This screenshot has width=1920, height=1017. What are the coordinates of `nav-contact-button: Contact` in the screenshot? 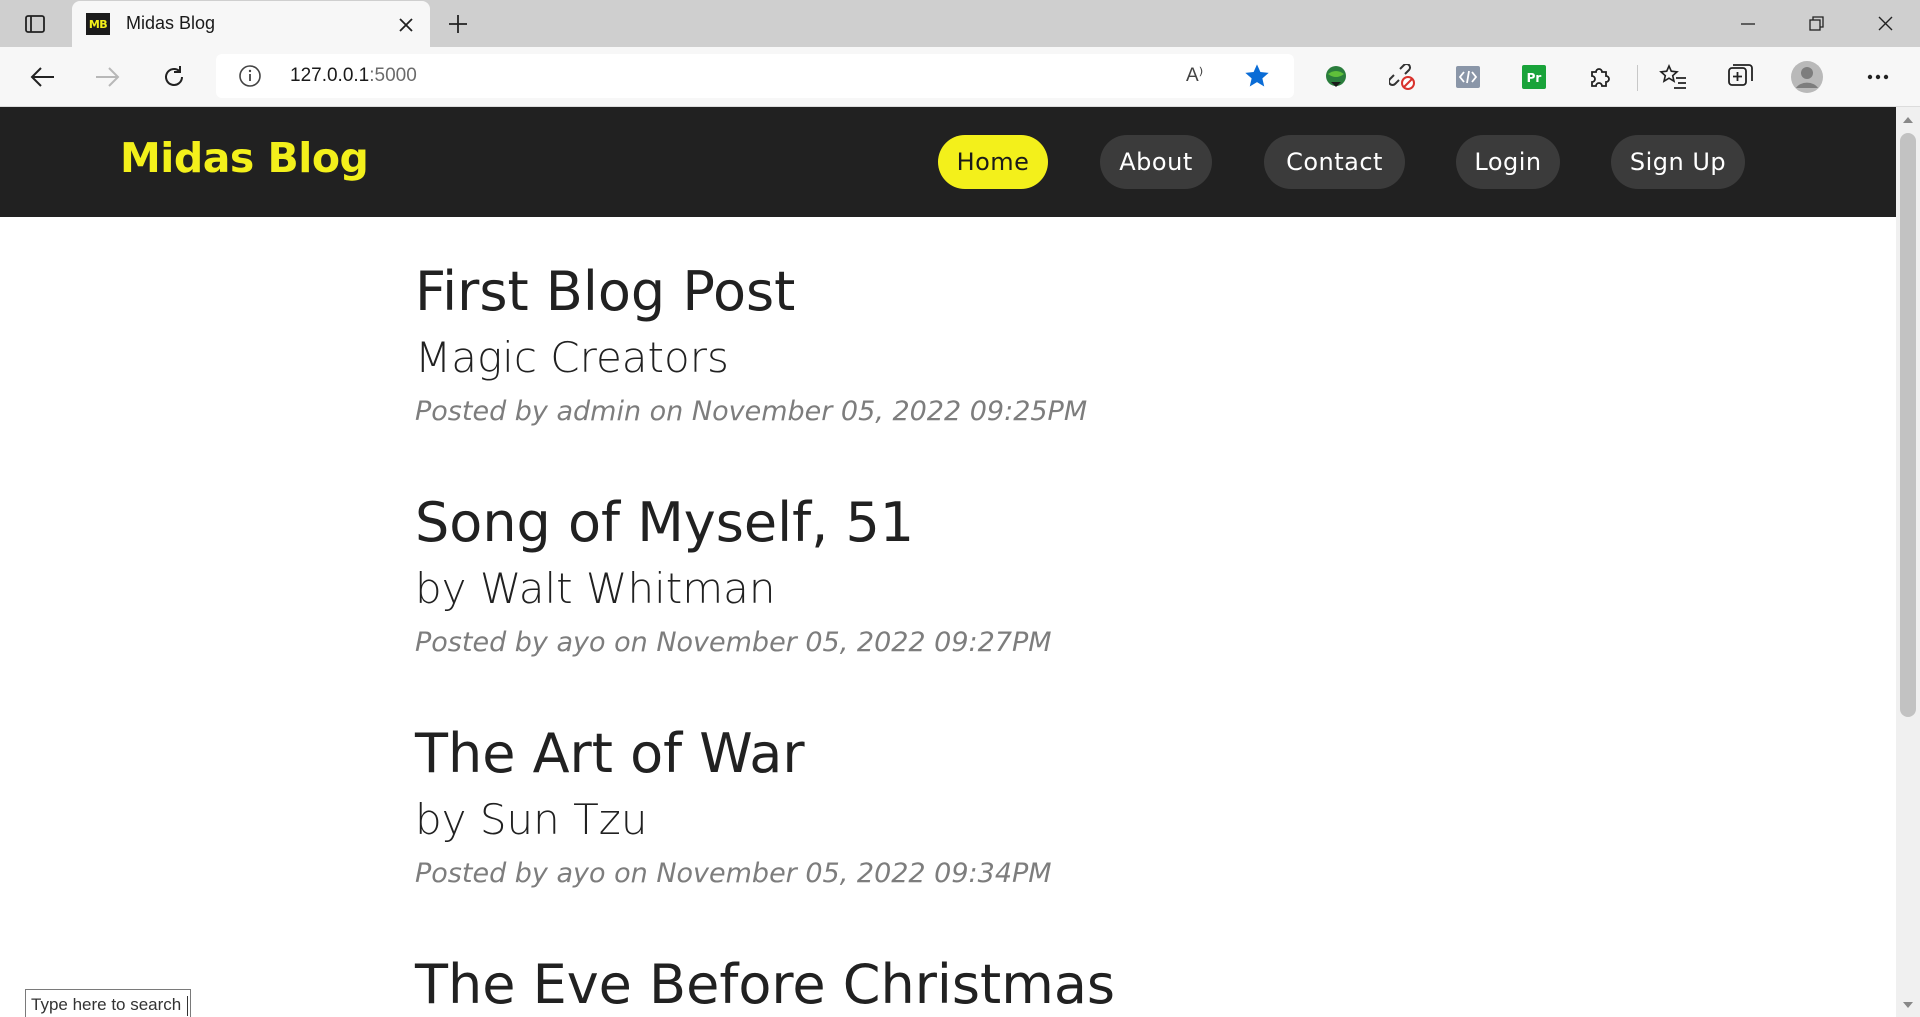 It's located at (1334, 162).